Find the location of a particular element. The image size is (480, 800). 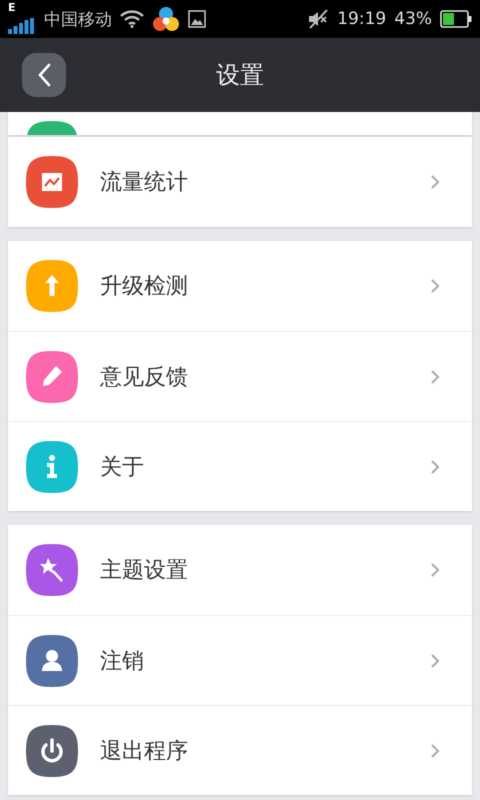

menu-item: 主题设置 is located at coordinates (240, 570).